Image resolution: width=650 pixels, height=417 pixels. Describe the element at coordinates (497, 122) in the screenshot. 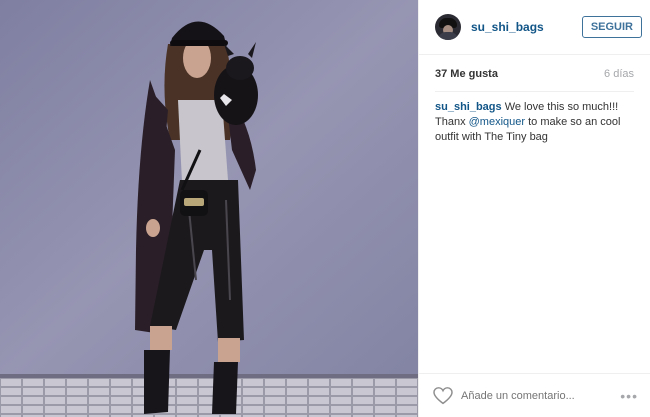

I see `mention-link: @mexiquer` at that location.